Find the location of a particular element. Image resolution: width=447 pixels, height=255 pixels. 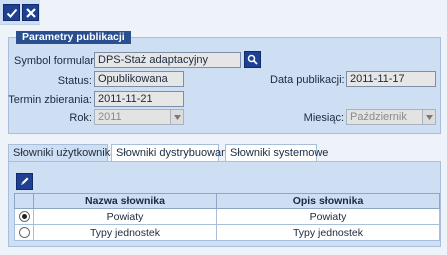

table-header-row: Nazwa słownika Opis słownika is located at coordinates (227, 201).